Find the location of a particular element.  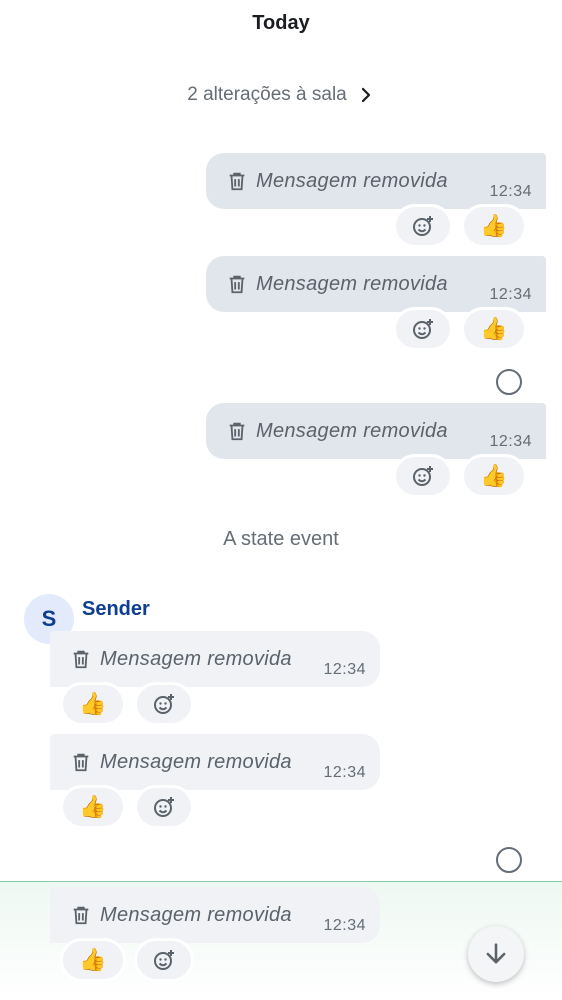

chevron-right-icon is located at coordinates (365, 95).